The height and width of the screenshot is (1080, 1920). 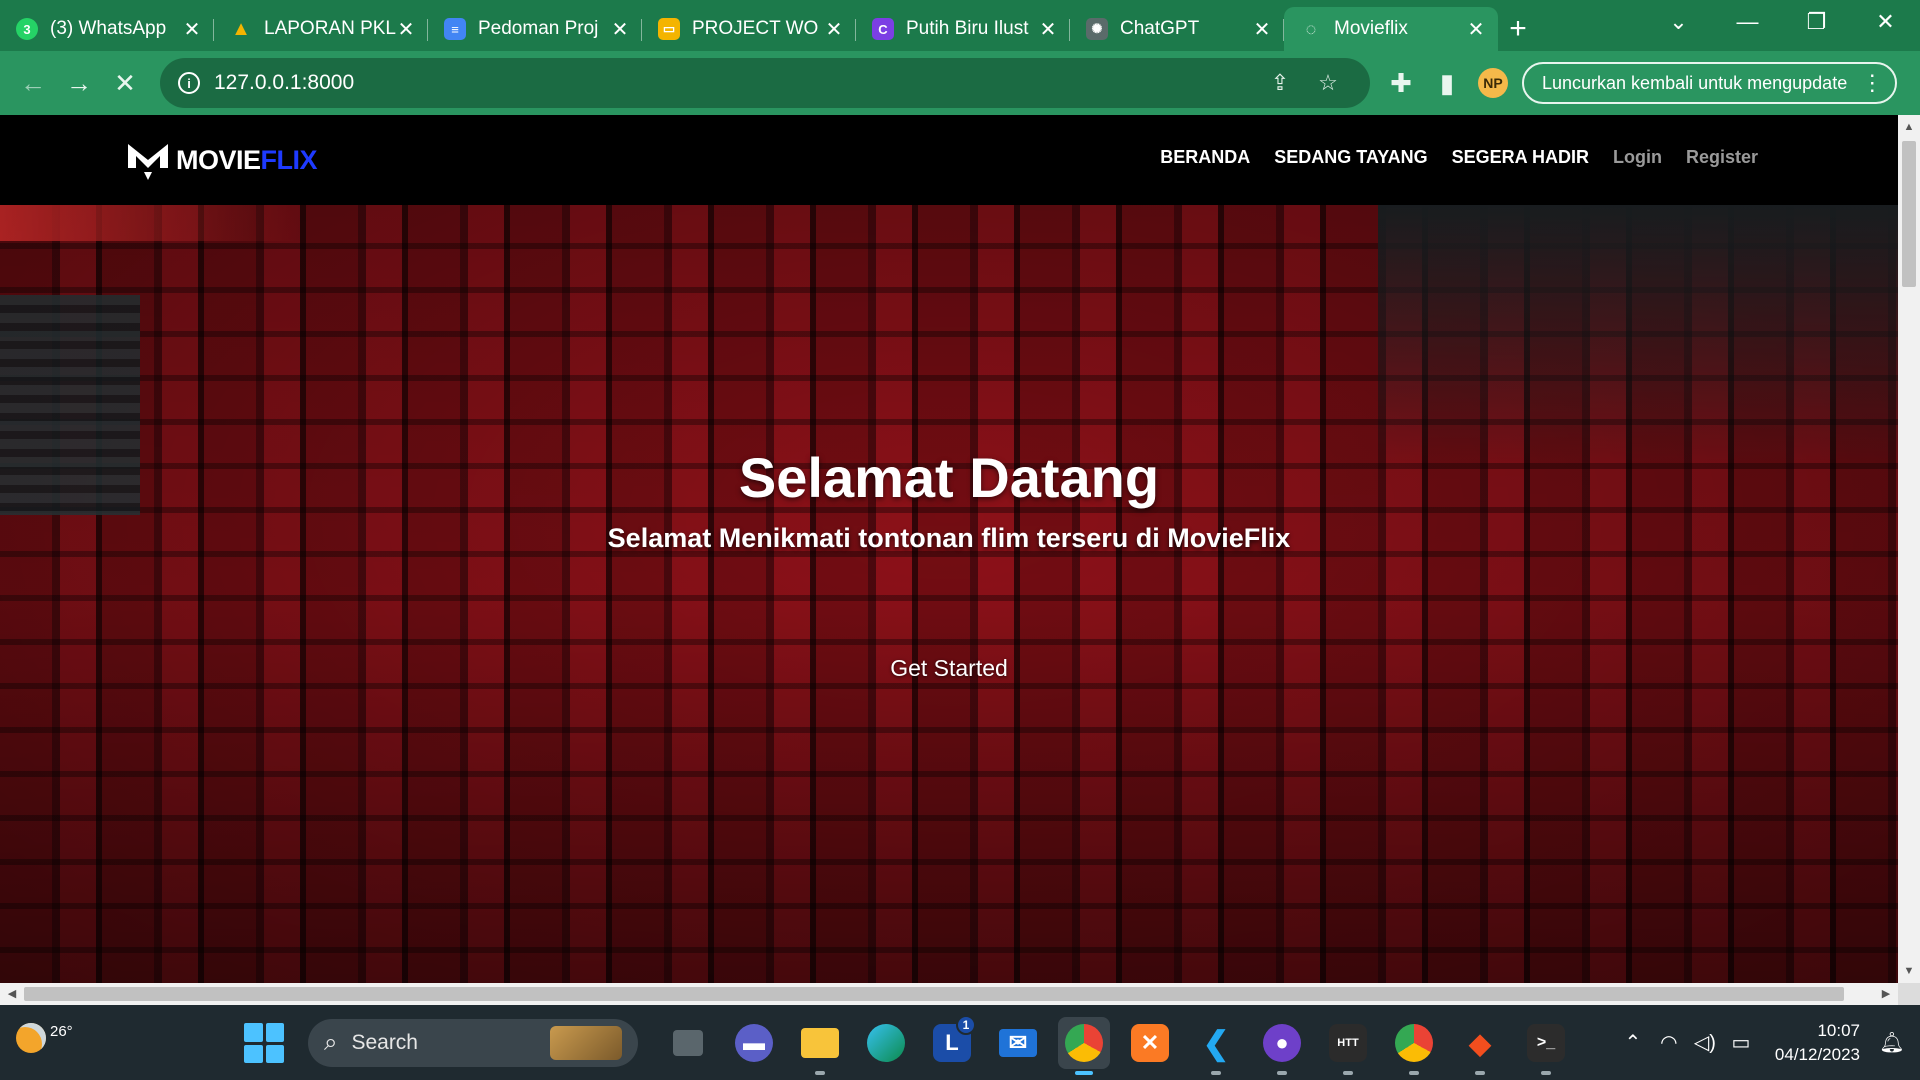 What do you see at coordinates (820, 1046) in the screenshot?
I see `file-explorer-icon` at bounding box center [820, 1046].